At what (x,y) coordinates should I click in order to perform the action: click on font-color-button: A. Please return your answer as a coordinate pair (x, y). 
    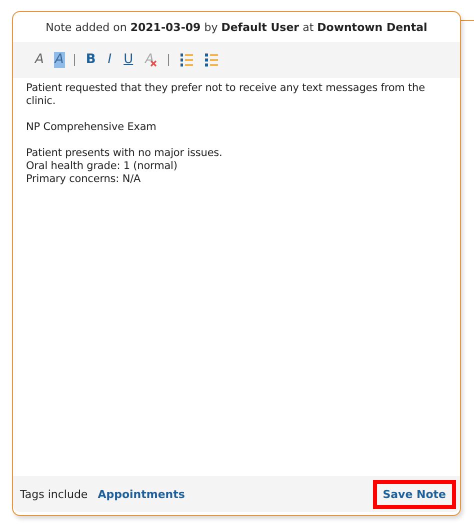
    Looking at the image, I should click on (39, 60).